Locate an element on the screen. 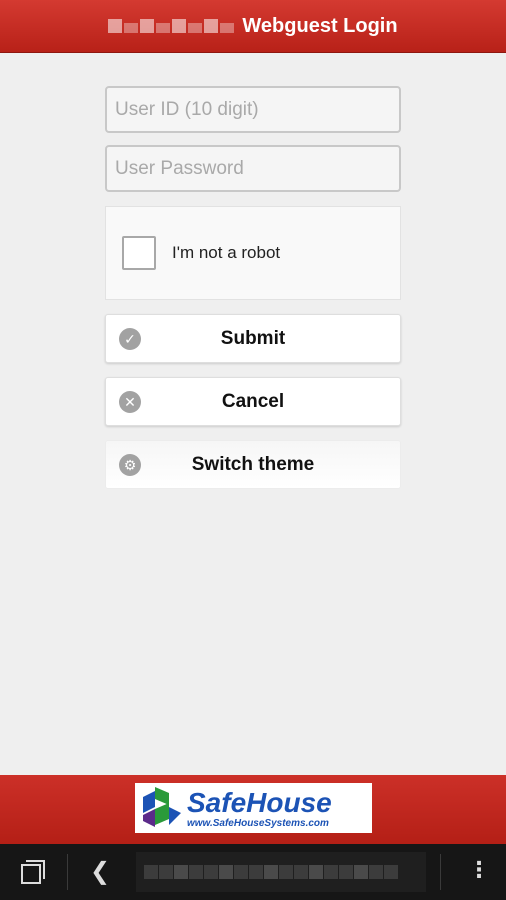 The width and height of the screenshot is (506, 900). user-id-input is located at coordinates (253, 109).